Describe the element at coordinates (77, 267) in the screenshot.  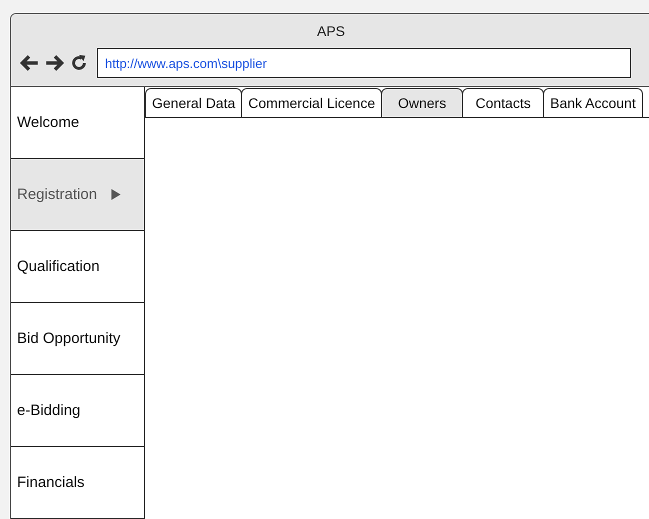
I see `sidebar-item: Qualification` at that location.